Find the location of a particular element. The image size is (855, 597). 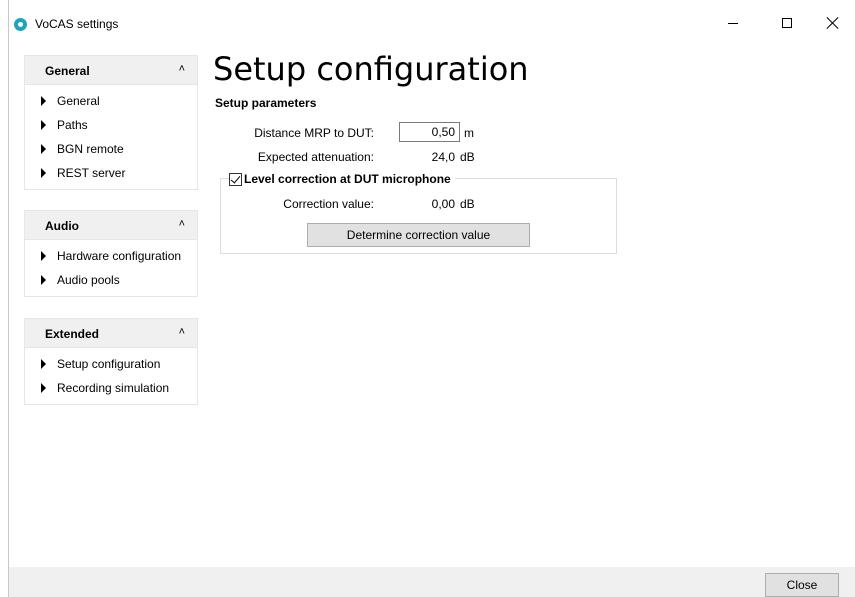

sidebar-item-audio-pools: Audio pools is located at coordinates (111, 280).